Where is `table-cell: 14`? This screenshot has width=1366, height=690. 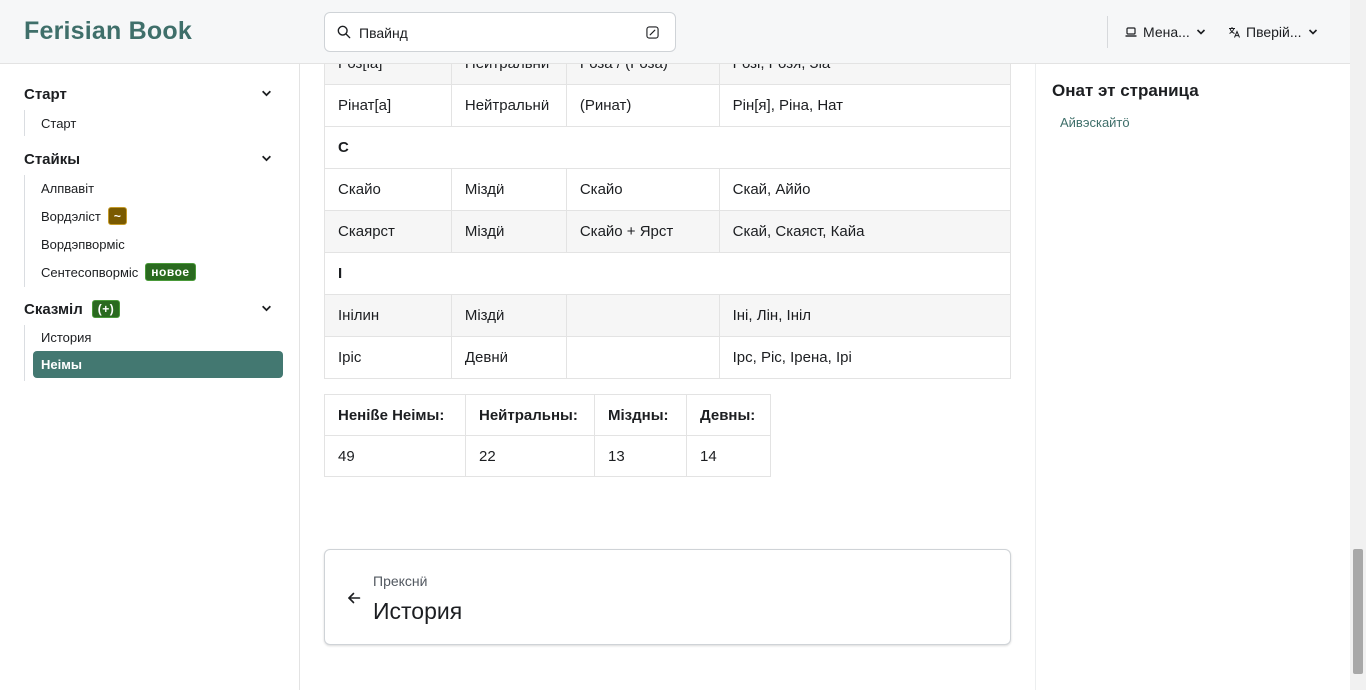
table-cell: 14 is located at coordinates (728, 456).